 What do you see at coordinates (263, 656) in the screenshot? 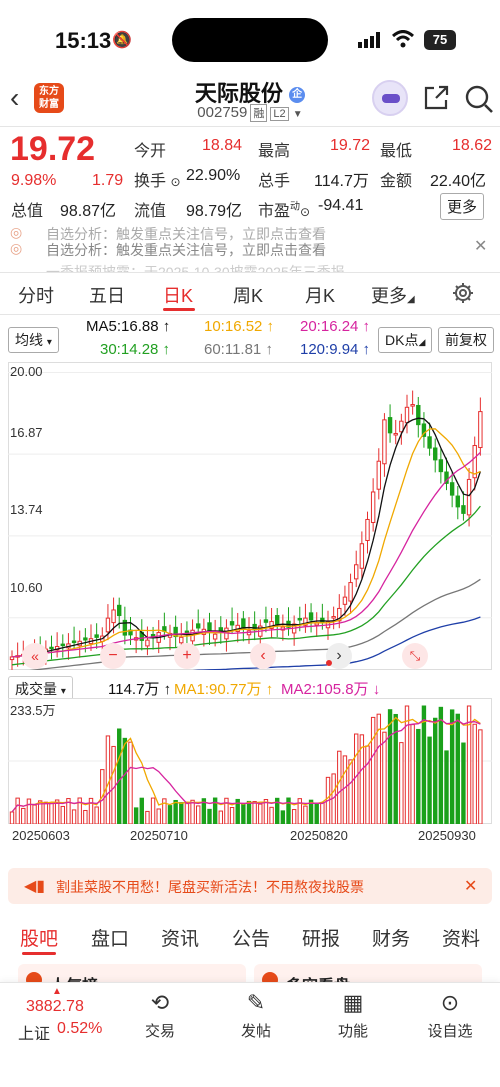
I see `scroll-left-icon: ‹` at bounding box center [263, 656].